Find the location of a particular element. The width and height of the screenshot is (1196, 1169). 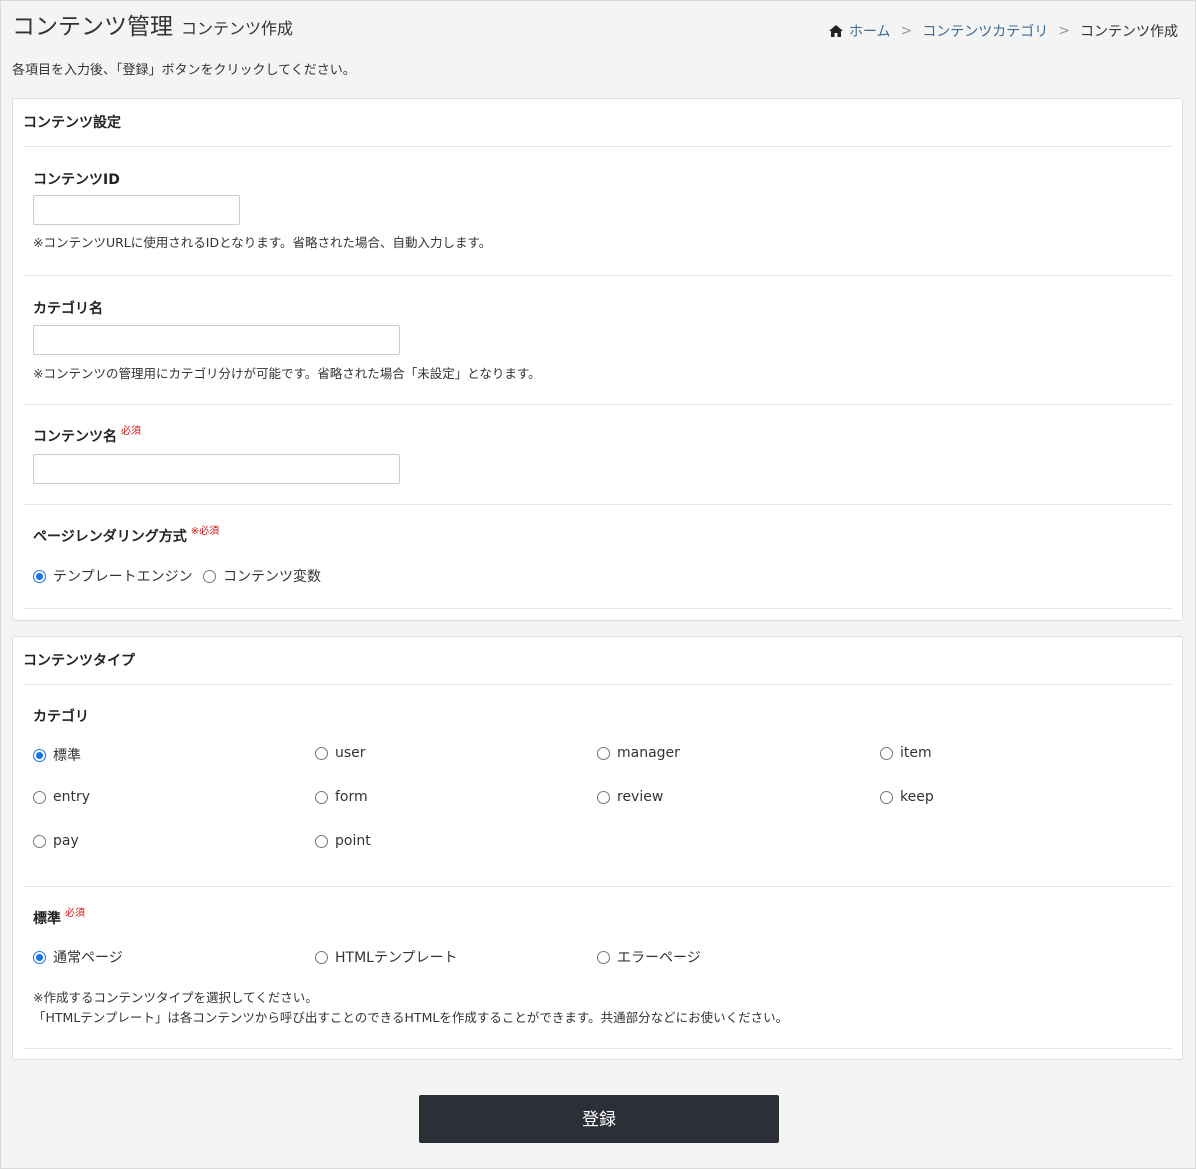

category-name-input is located at coordinates (216, 340).